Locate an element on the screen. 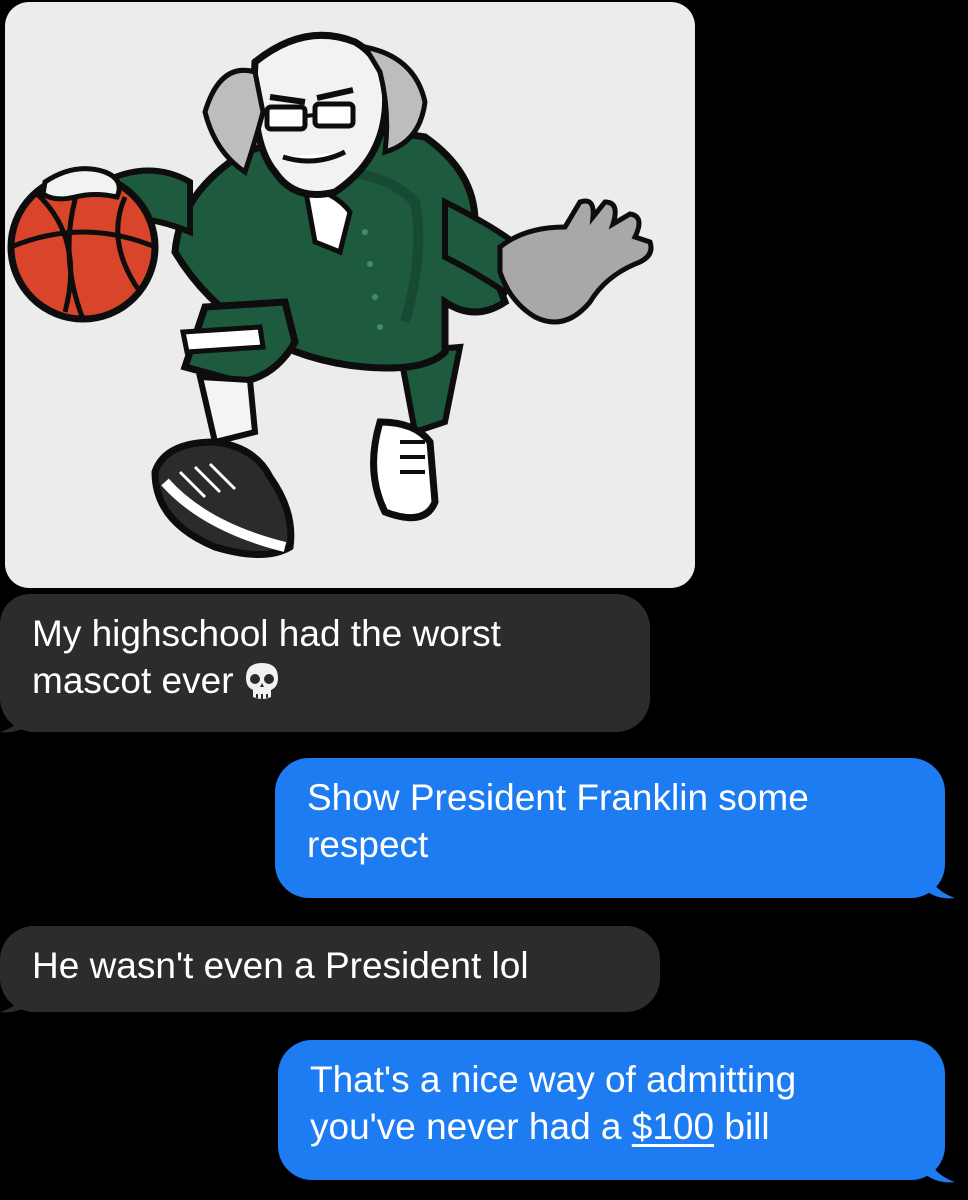 This screenshot has height=1200, width=968. message-line-1: He wasn't even a President lol is located at coordinates (280, 965).